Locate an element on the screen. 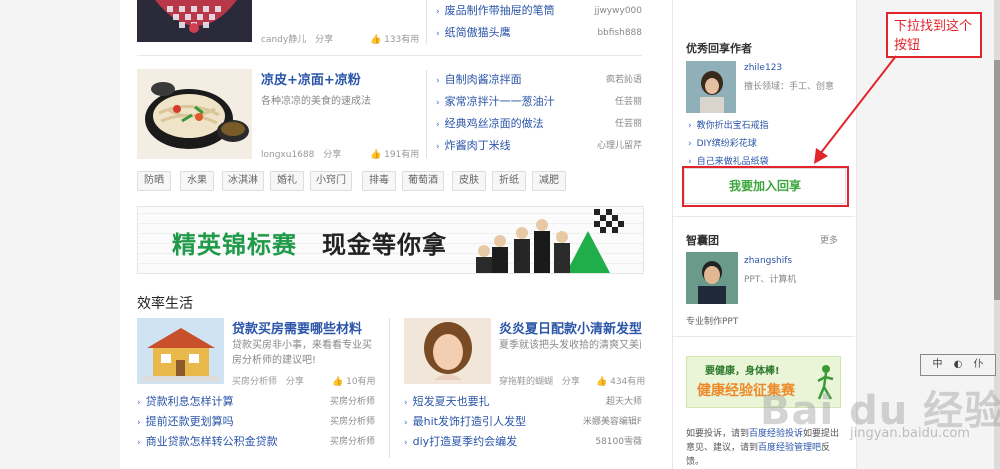  list-item: › 贷款利息怎样计算 买房分析师 is located at coordinates (256, 402).